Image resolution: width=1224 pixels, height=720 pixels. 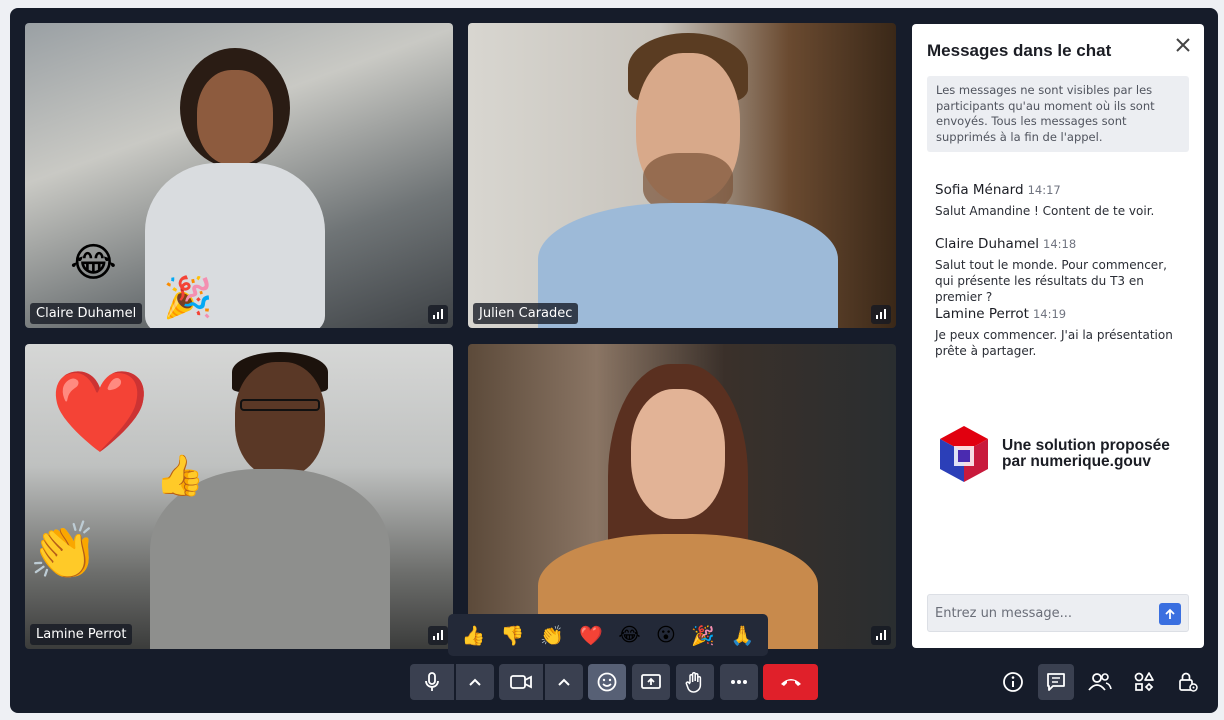 I want to click on microphone-icon, so click(x=432, y=681).